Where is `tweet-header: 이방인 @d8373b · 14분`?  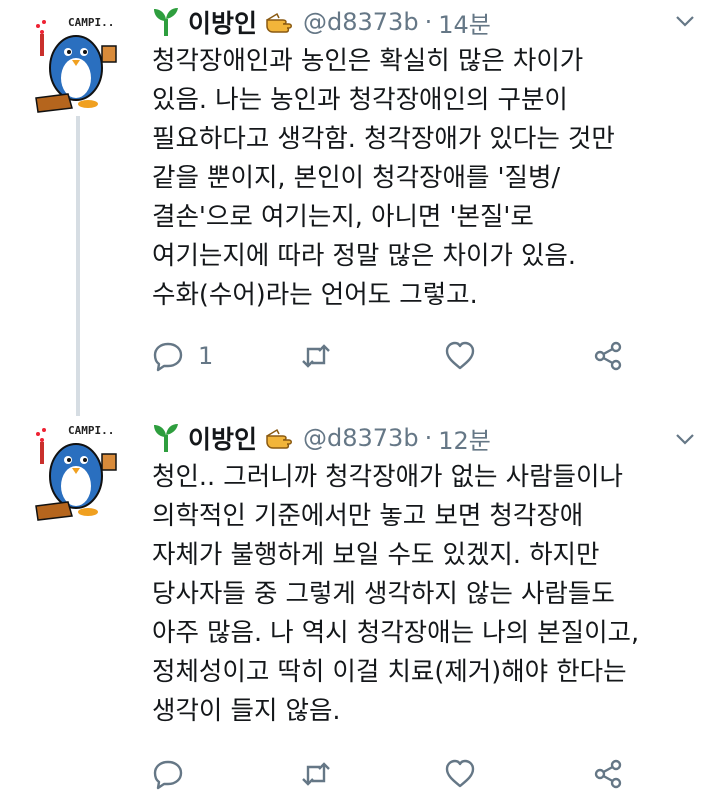
tweet-header: 이방인 @d8373b · 14분 is located at coordinates (321, 22).